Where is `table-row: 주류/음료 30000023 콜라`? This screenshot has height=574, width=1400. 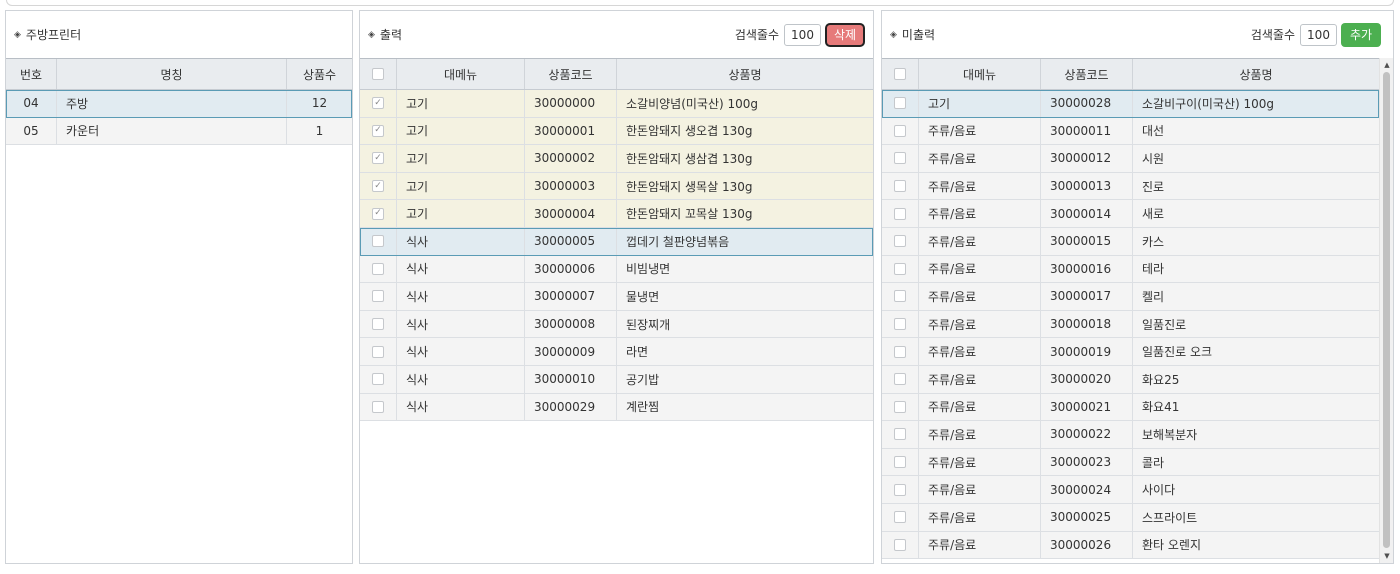
table-row: 주류/음료 30000023 콜라 is located at coordinates (1130, 462).